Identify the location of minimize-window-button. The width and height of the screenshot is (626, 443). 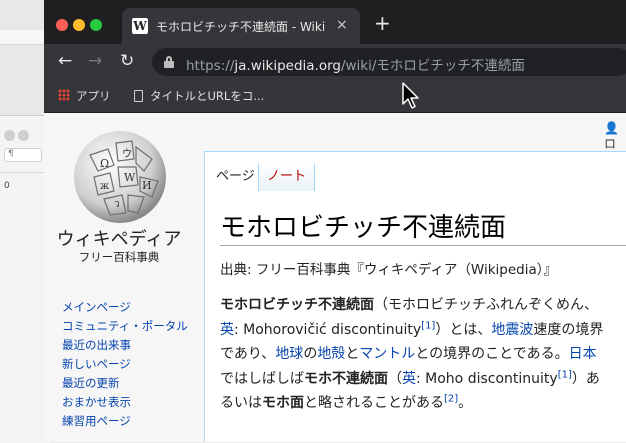
(79, 25).